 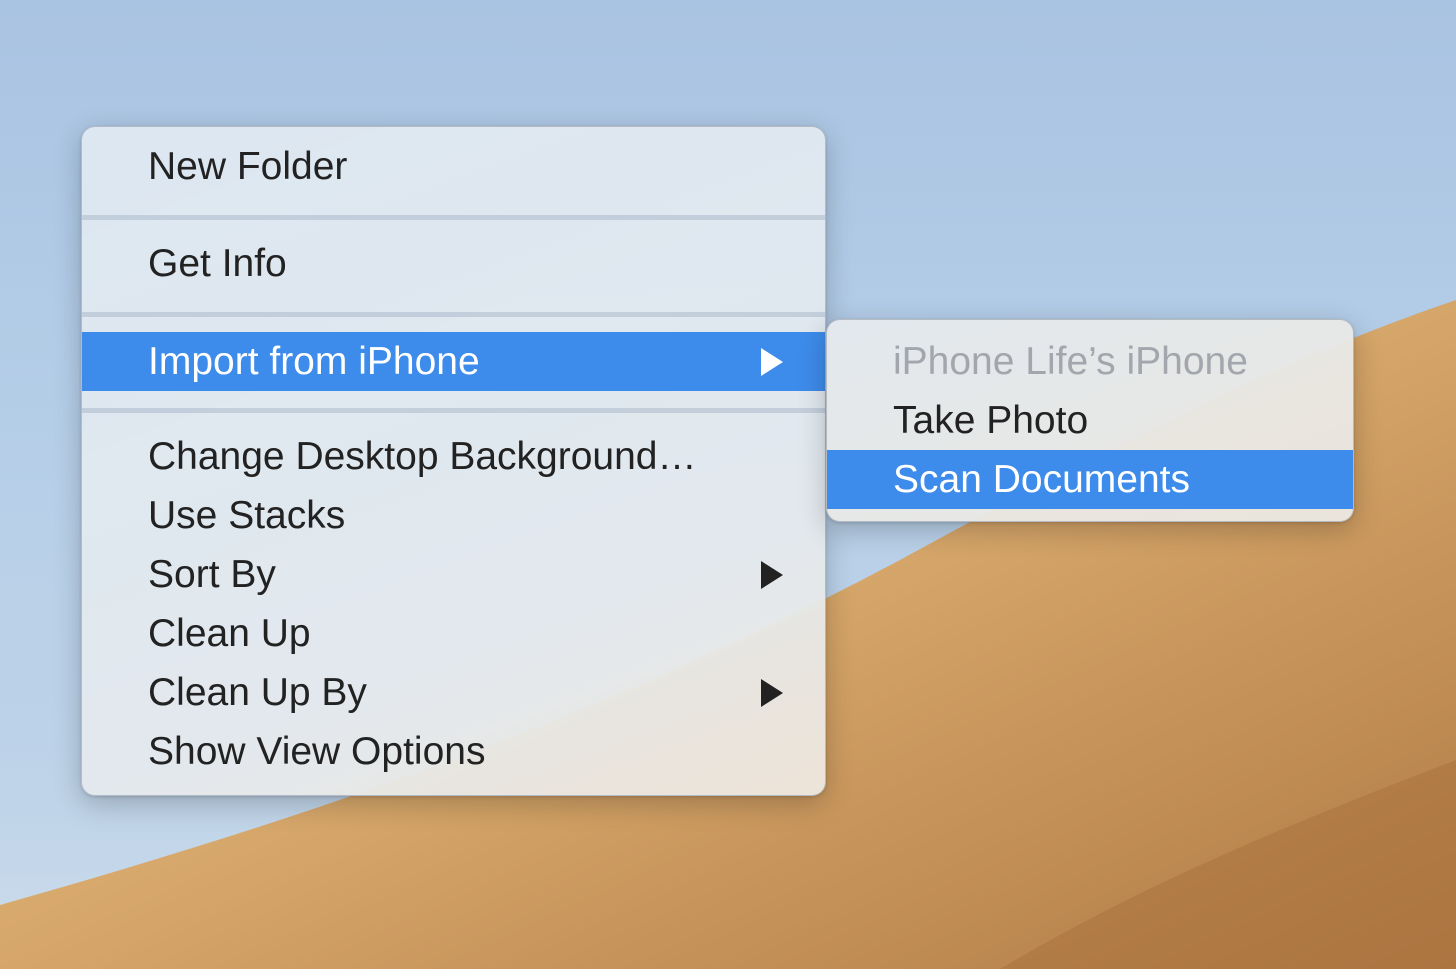 What do you see at coordinates (453, 515) in the screenshot?
I see `menu-item-use-stacks: Use Stacks` at bounding box center [453, 515].